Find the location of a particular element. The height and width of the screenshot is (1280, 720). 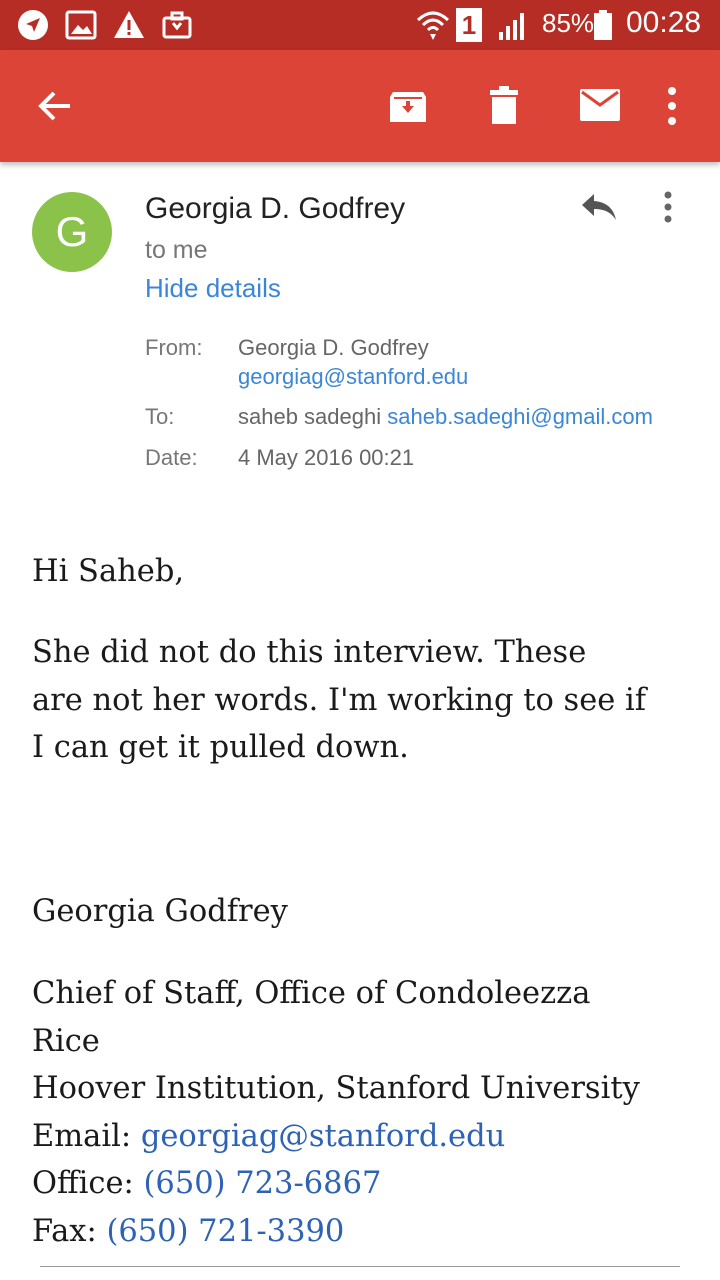

signature-title-cont: Rice is located at coordinates (66, 1041).